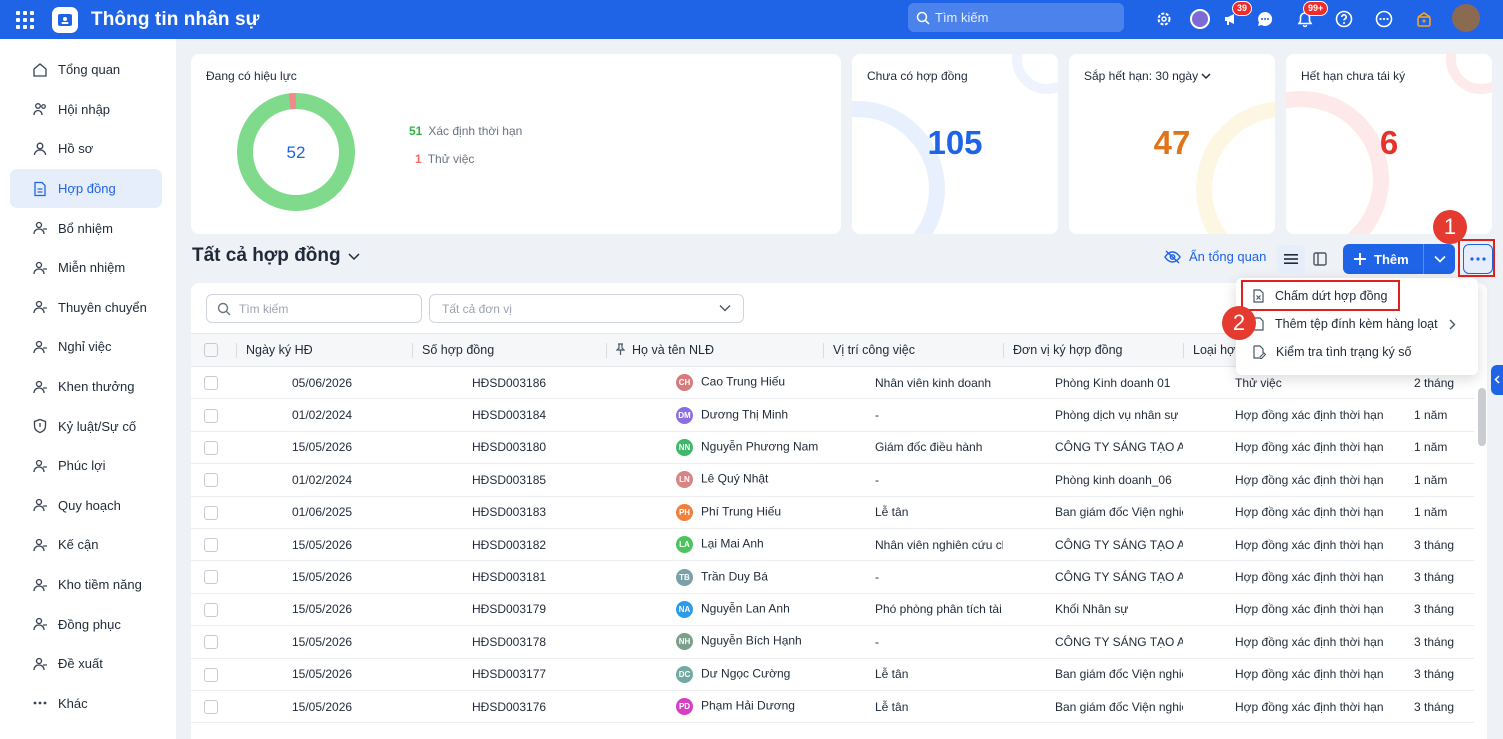  Describe the element at coordinates (1265, 19) in the screenshot. I see `chat-icon` at that location.